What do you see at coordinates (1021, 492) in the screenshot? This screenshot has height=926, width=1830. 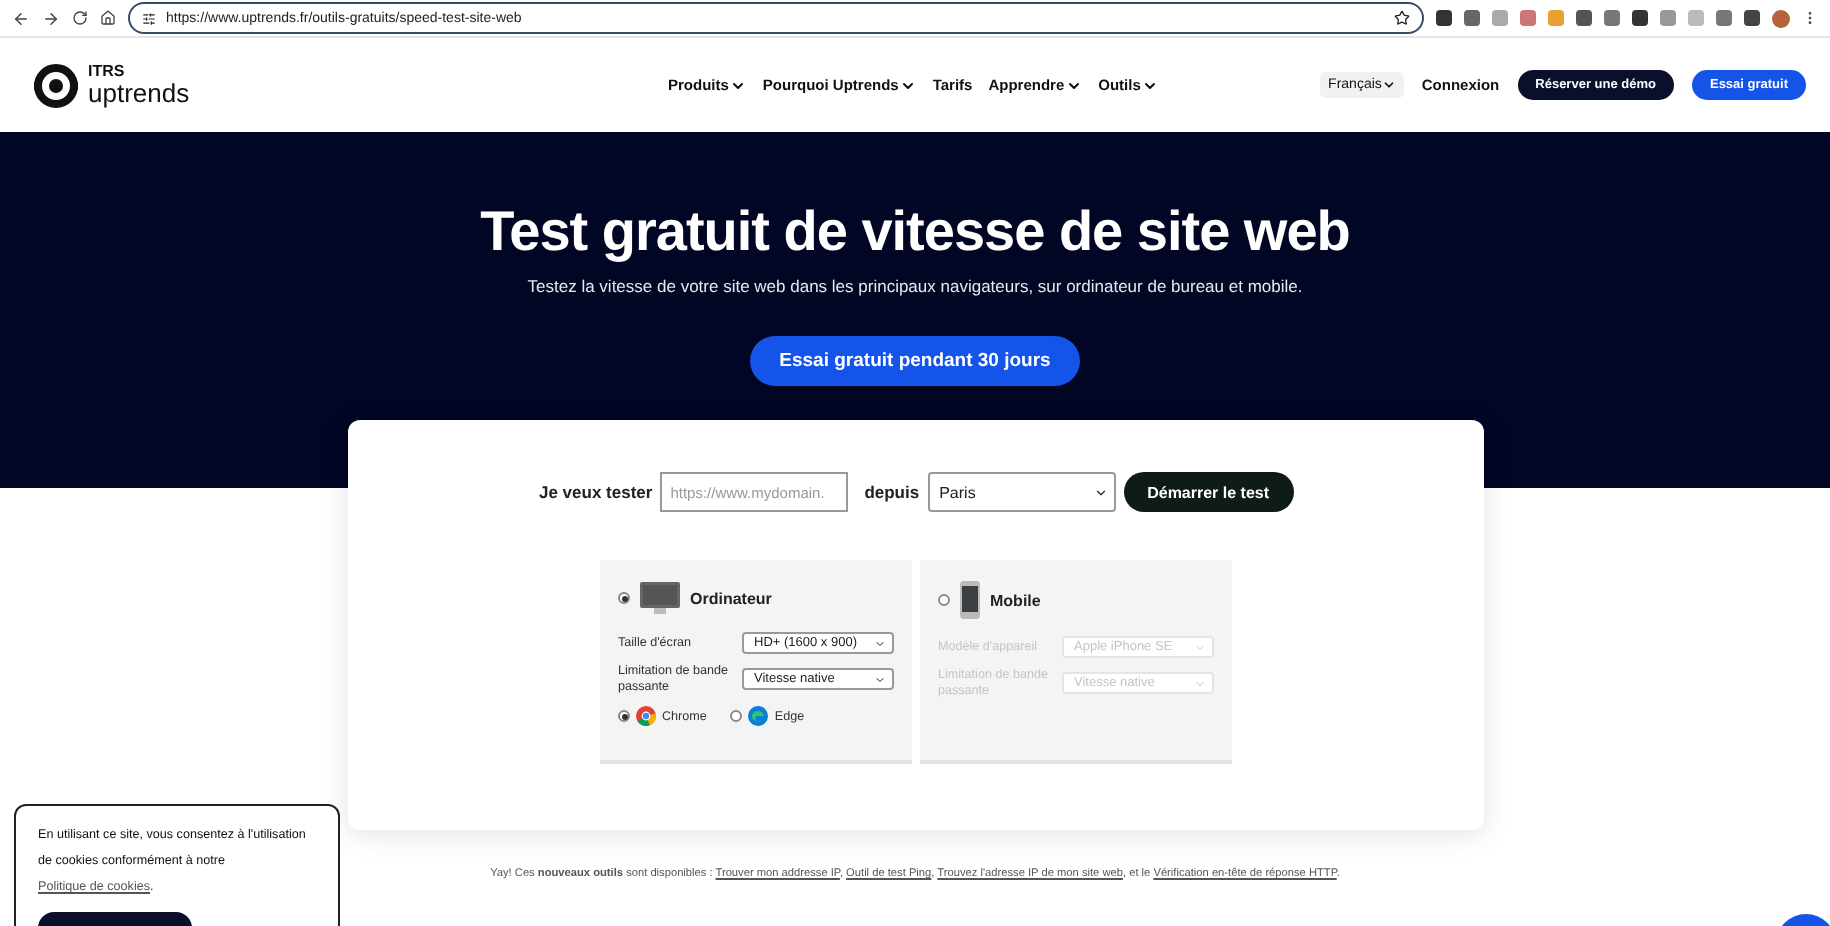 I see `location-select: Paris` at bounding box center [1021, 492].